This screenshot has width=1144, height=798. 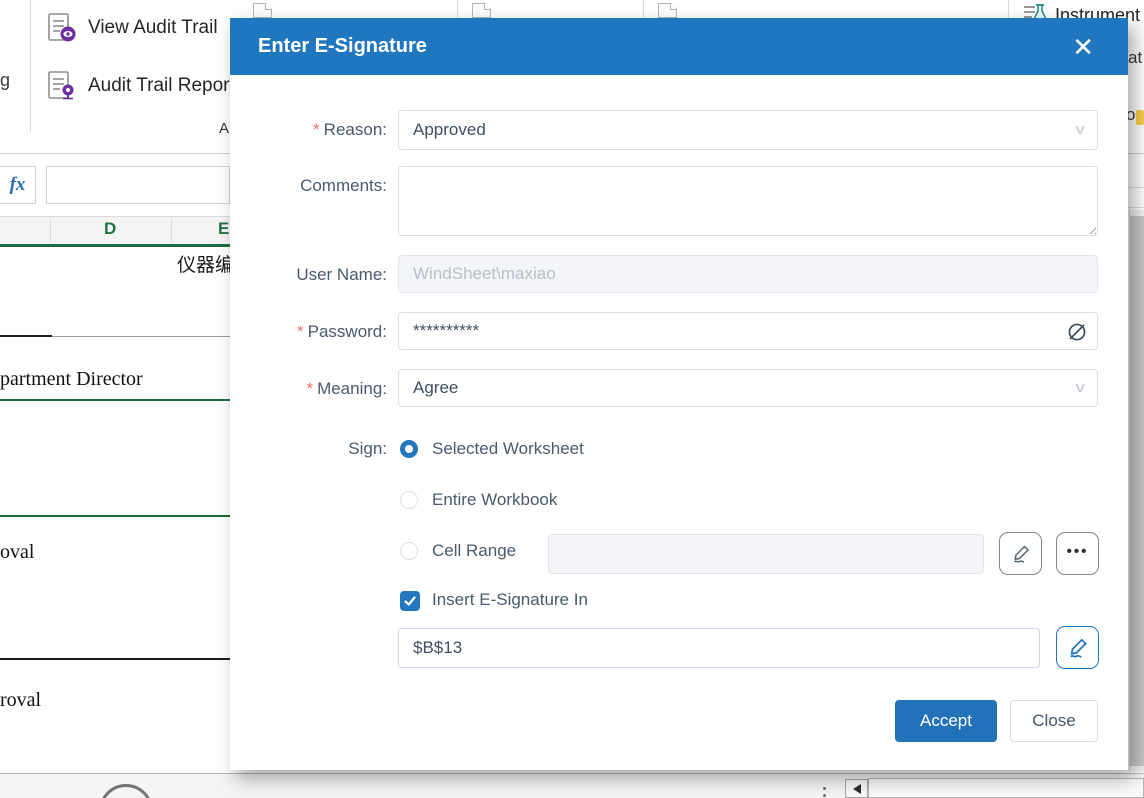 I want to click on radio-cell-range, so click(x=409, y=551).